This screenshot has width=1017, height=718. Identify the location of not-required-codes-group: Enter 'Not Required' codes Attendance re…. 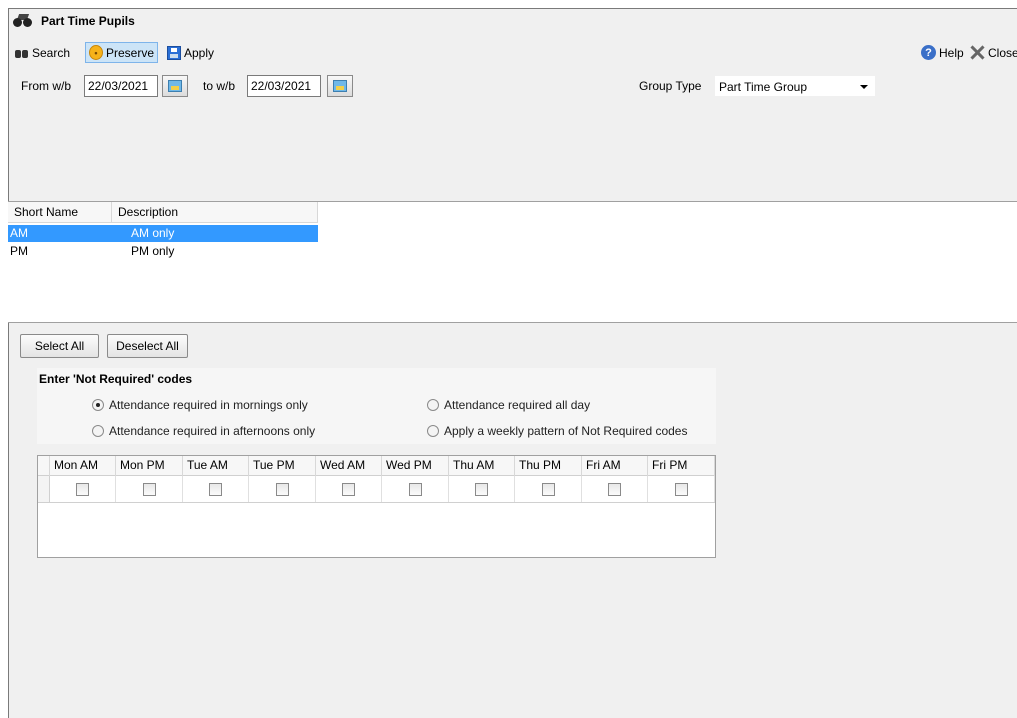
(376, 406).